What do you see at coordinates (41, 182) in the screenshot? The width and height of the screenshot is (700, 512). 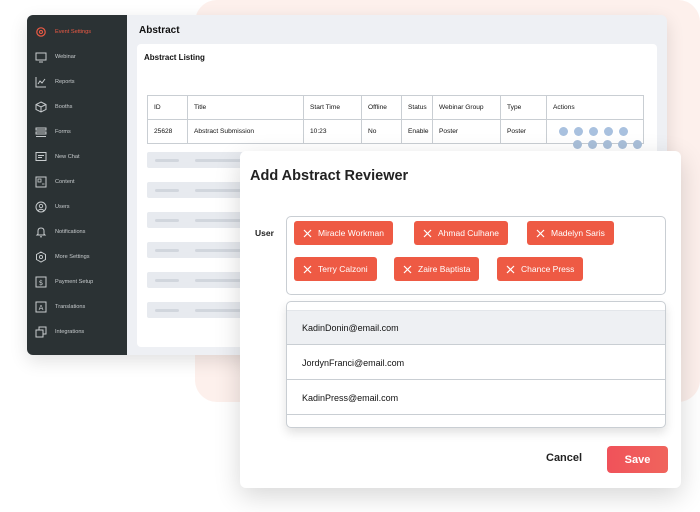 I see `content-icon` at bounding box center [41, 182].